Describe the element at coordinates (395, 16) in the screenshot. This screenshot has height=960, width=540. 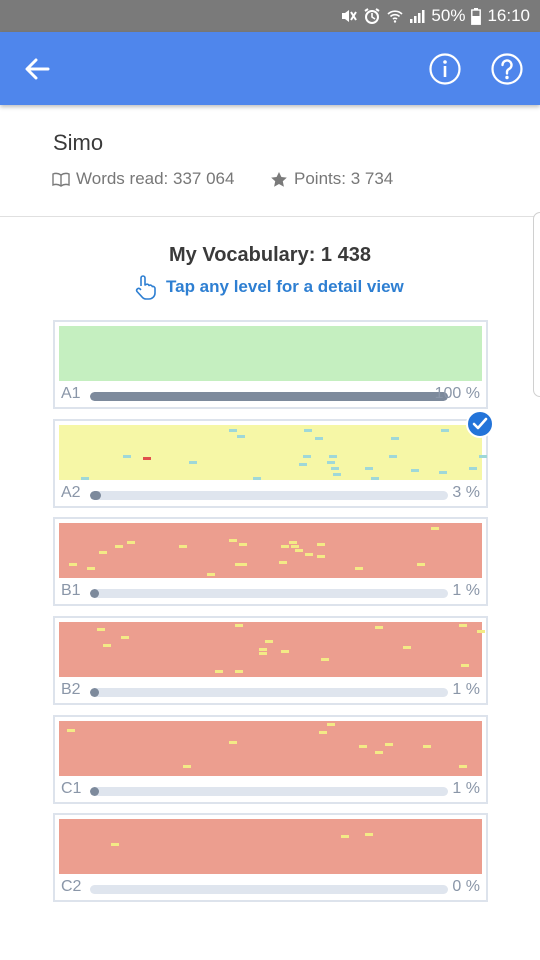
I see `wifi-icon` at that location.